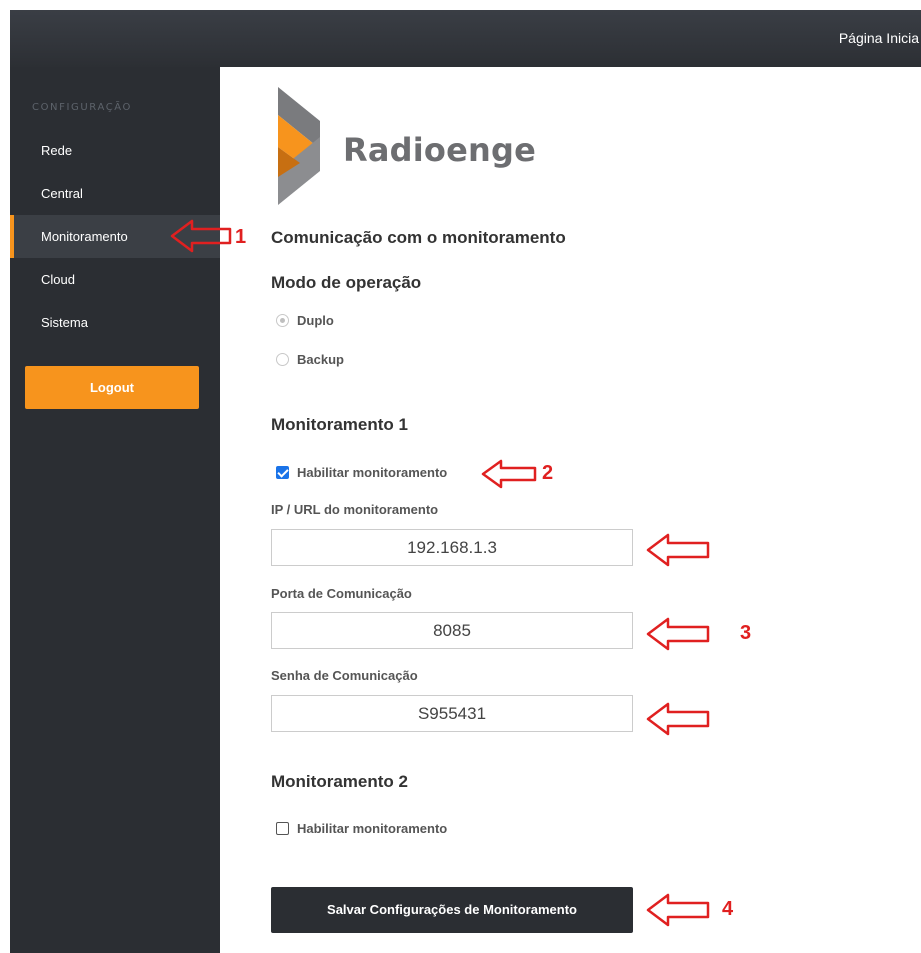  What do you see at coordinates (320, 359) in the screenshot?
I see `radio-label: Backup` at bounding box center [320, 359].